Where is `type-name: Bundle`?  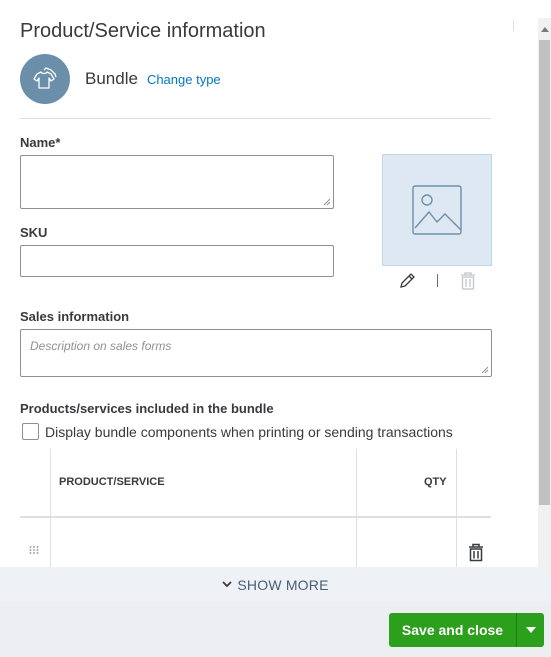
type-name: Bundle is located at coordinates (111, 78).